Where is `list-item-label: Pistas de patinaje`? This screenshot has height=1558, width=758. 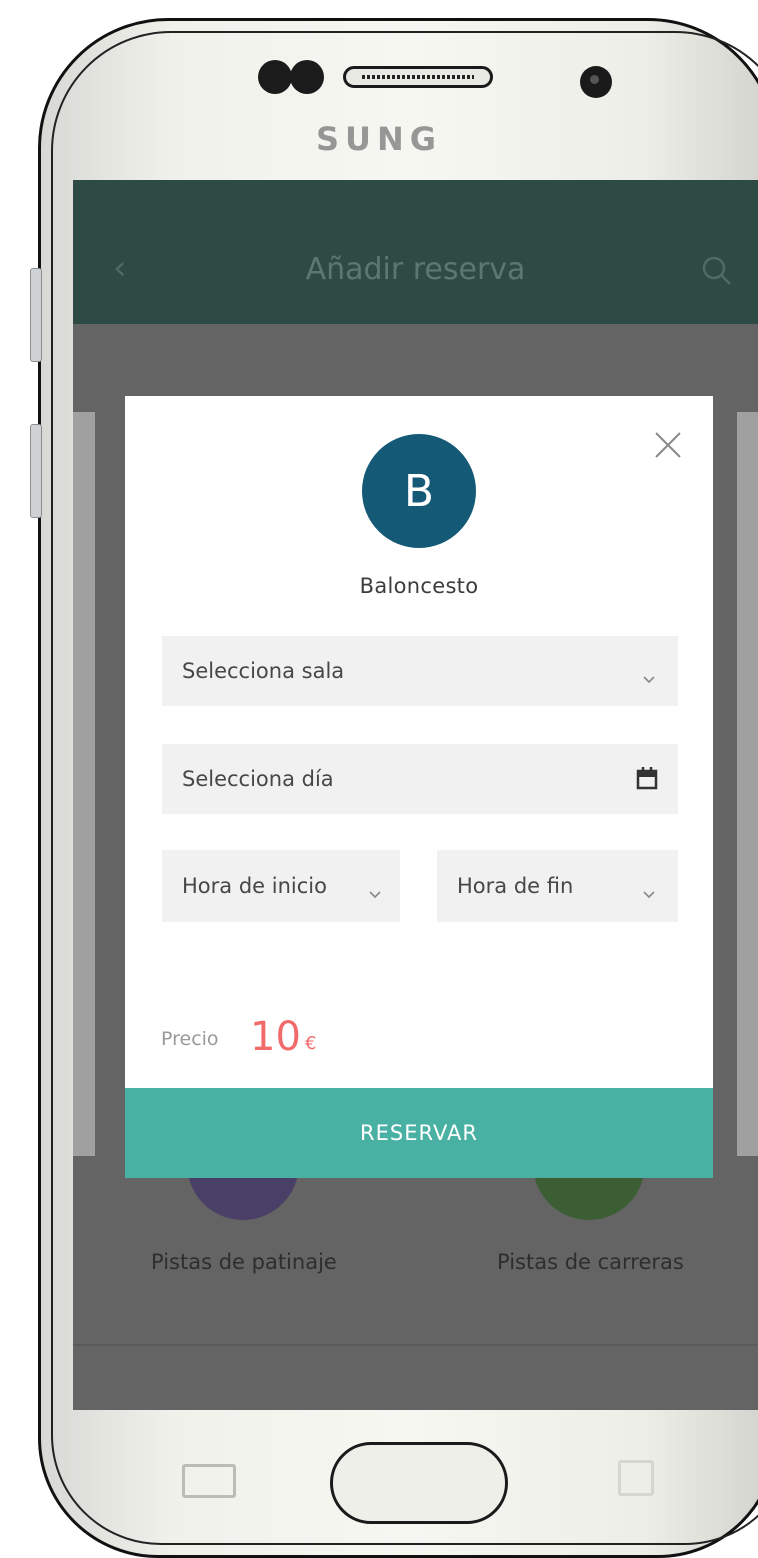
list-item-label: Pistas de patinaje is located at coordinates (244, 1262).